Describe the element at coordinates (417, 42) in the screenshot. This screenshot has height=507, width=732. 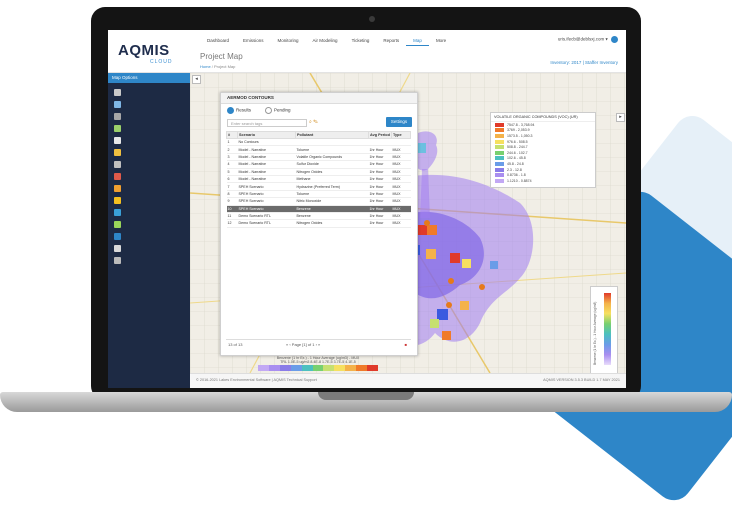
I see `nav-item-map: Map` at that location.